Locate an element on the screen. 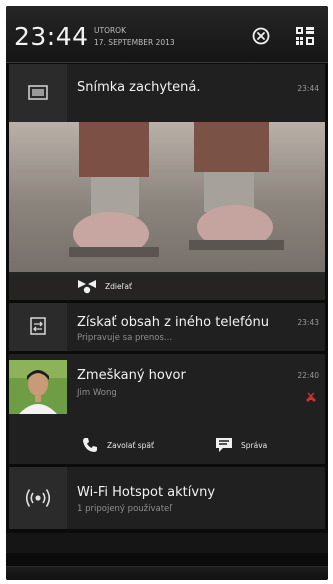  notification-title: Wi-Fi Hotspot aktívny is located at coordinates (146, 492).